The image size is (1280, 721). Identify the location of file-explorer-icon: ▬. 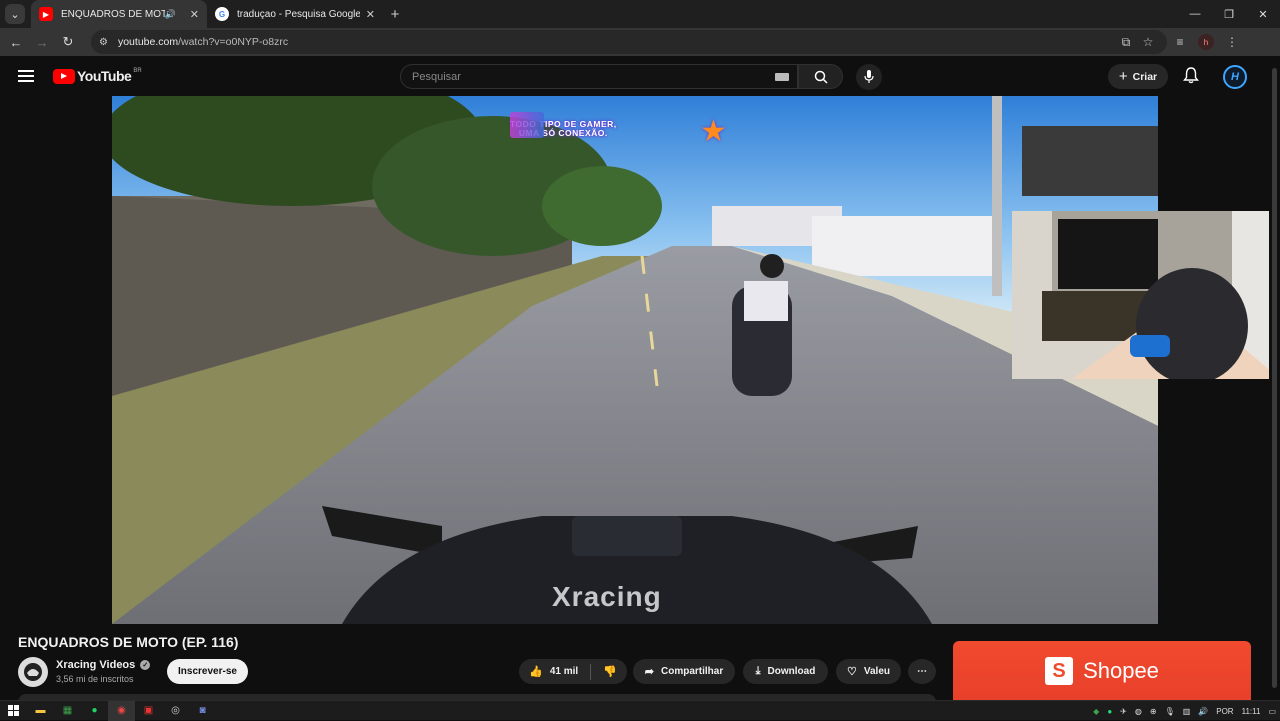
(40, 711).